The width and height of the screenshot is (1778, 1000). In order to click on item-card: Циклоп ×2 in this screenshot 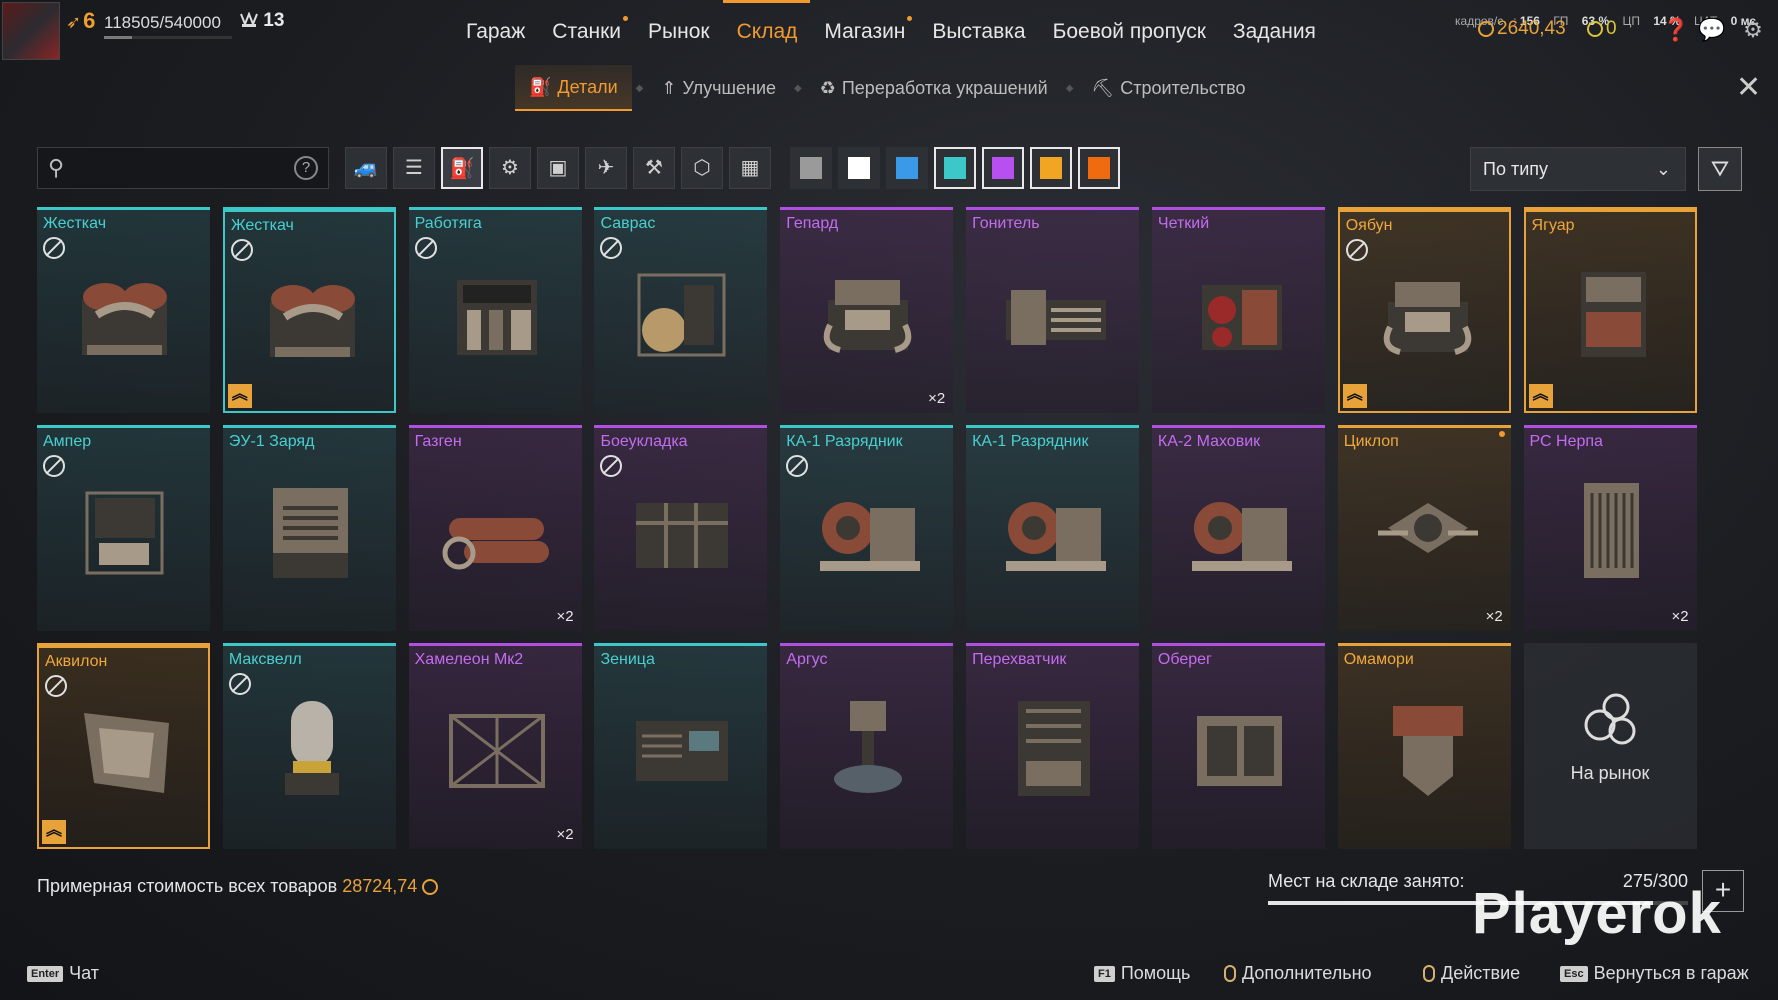, I will do `click(1424, 528)`.